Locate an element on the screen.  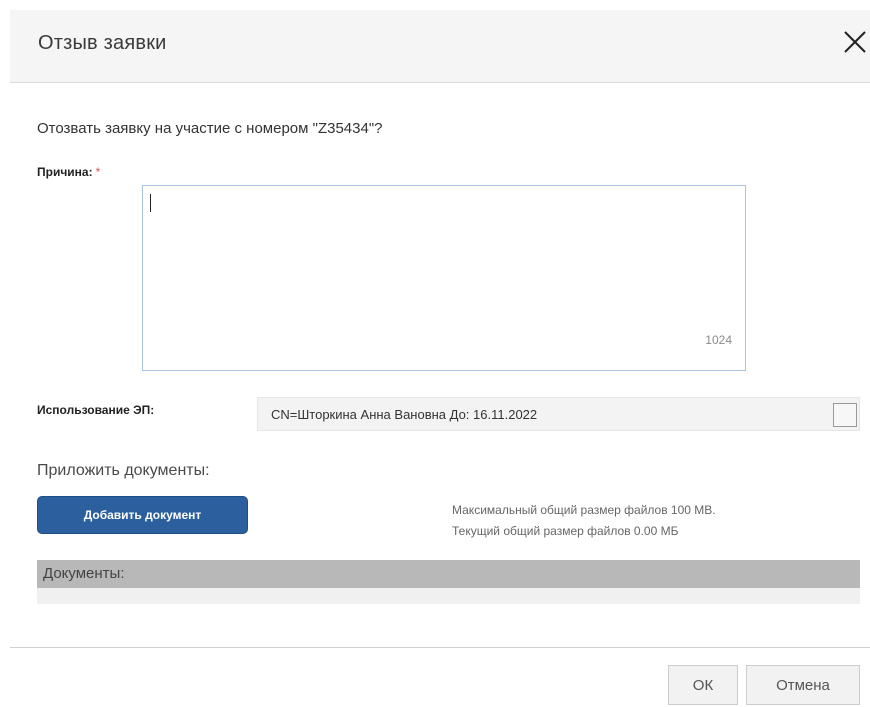
signature-select: CN=Шторкина Анна Вановна До: 16.11.2022 is located at coordinates (558, 414).